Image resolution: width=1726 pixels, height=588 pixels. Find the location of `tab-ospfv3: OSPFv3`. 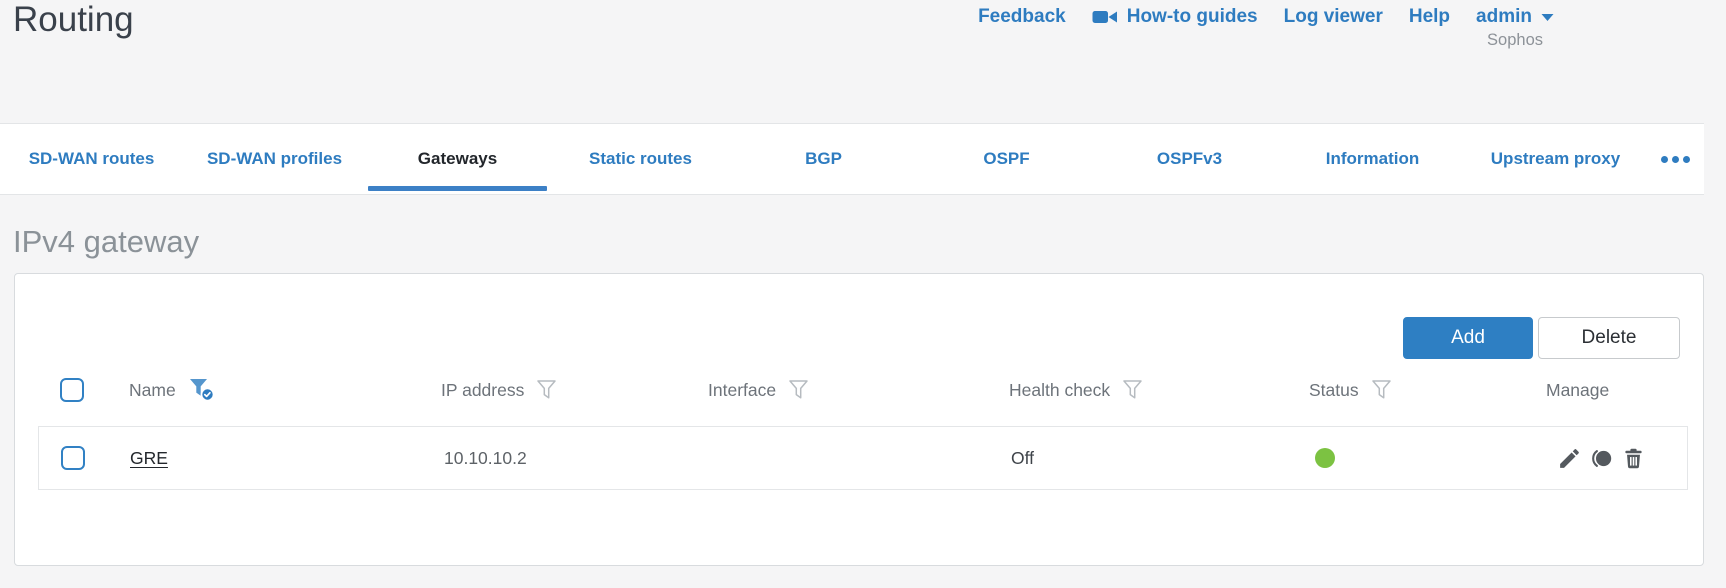

tab-ospfv3: OSPFv3 is located at coordinates (1189, 159).